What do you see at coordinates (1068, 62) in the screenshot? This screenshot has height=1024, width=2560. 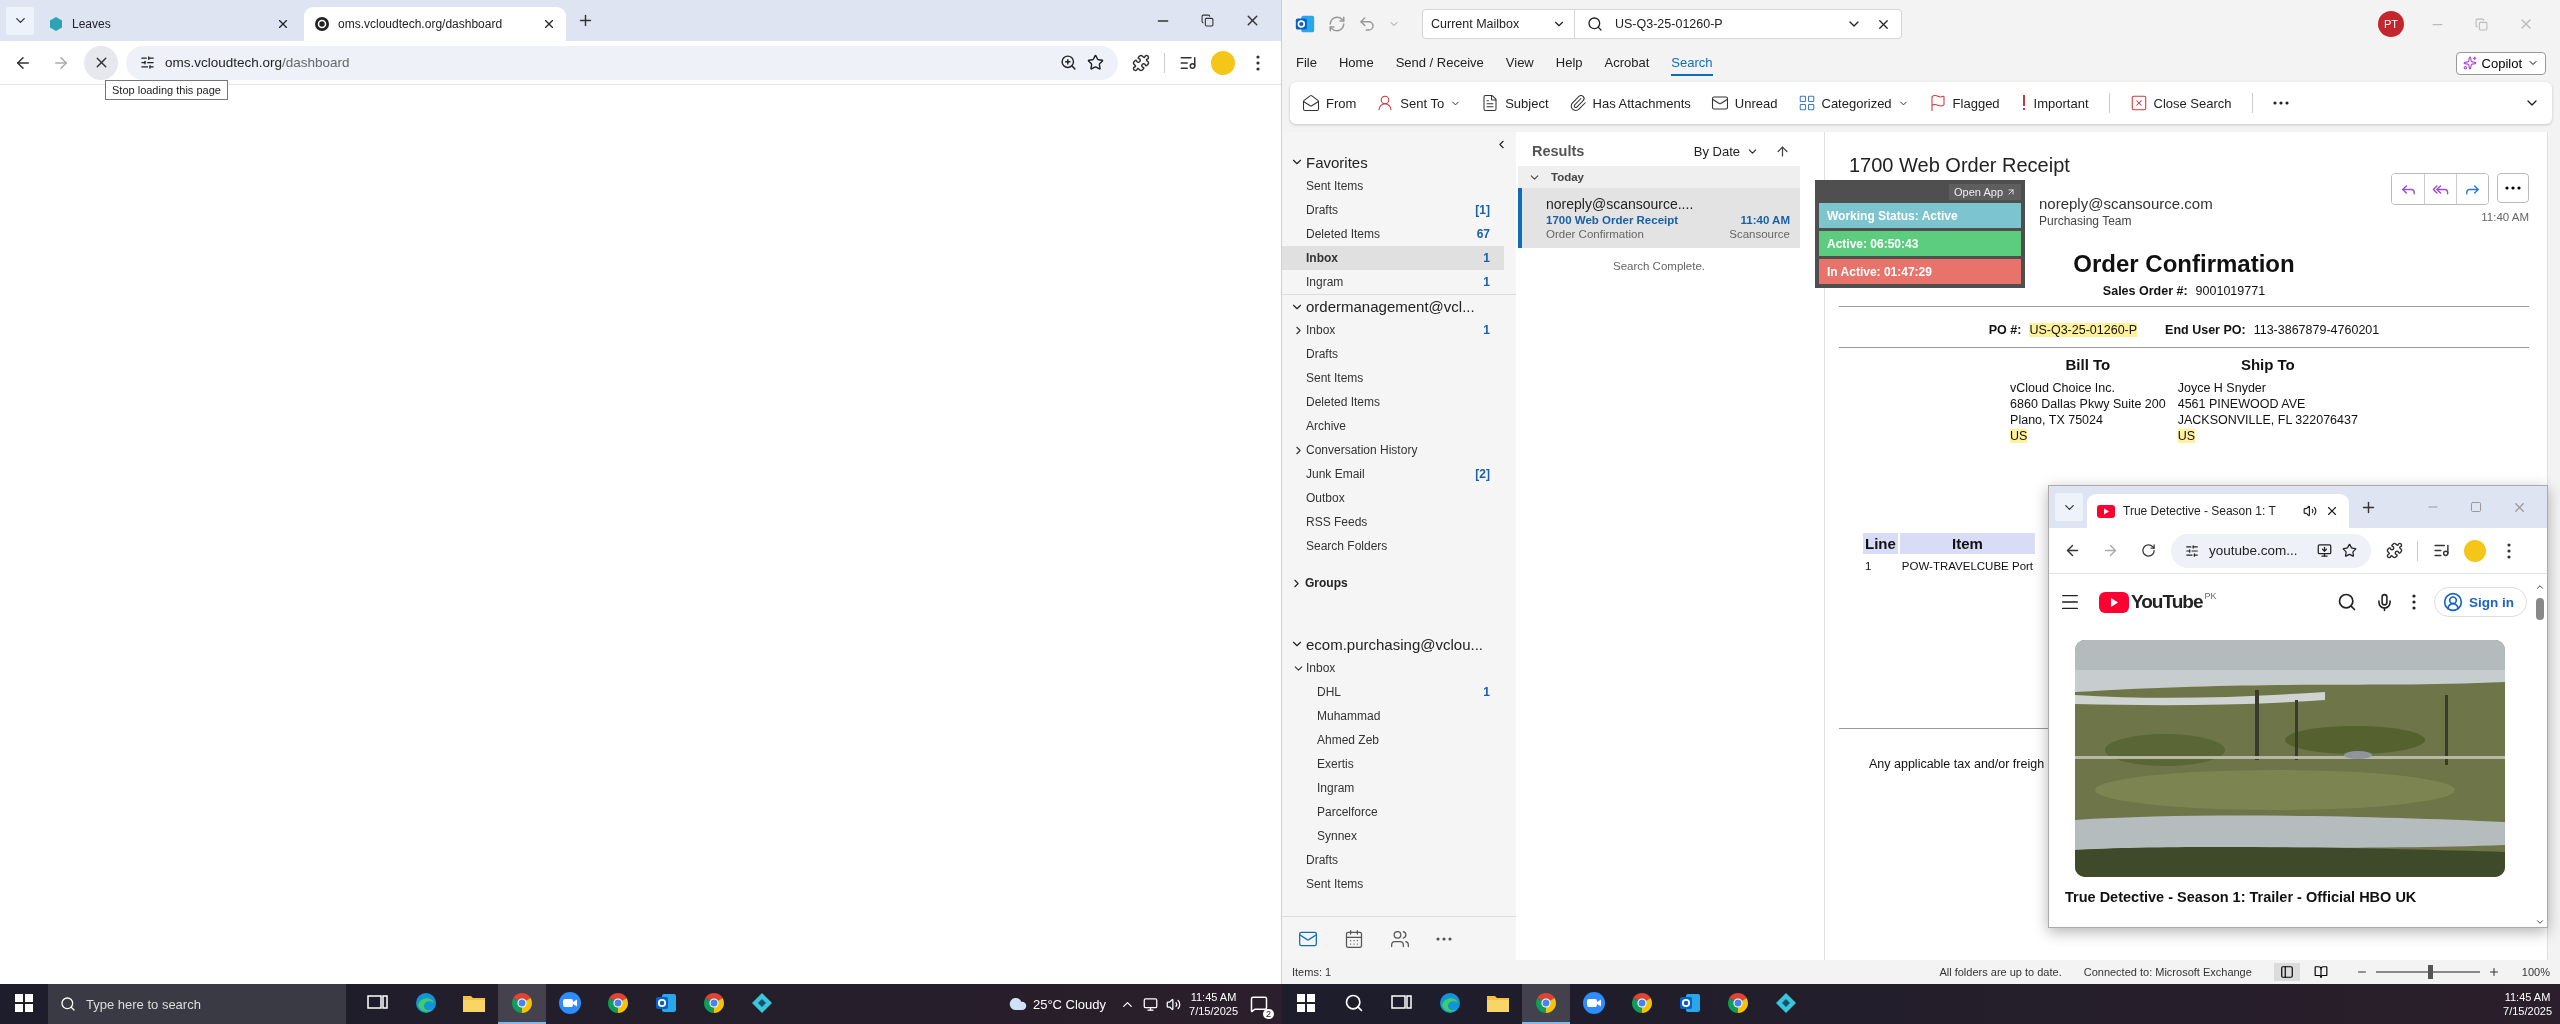 I see `zoom-icon` at bounding box center [1068, 62].